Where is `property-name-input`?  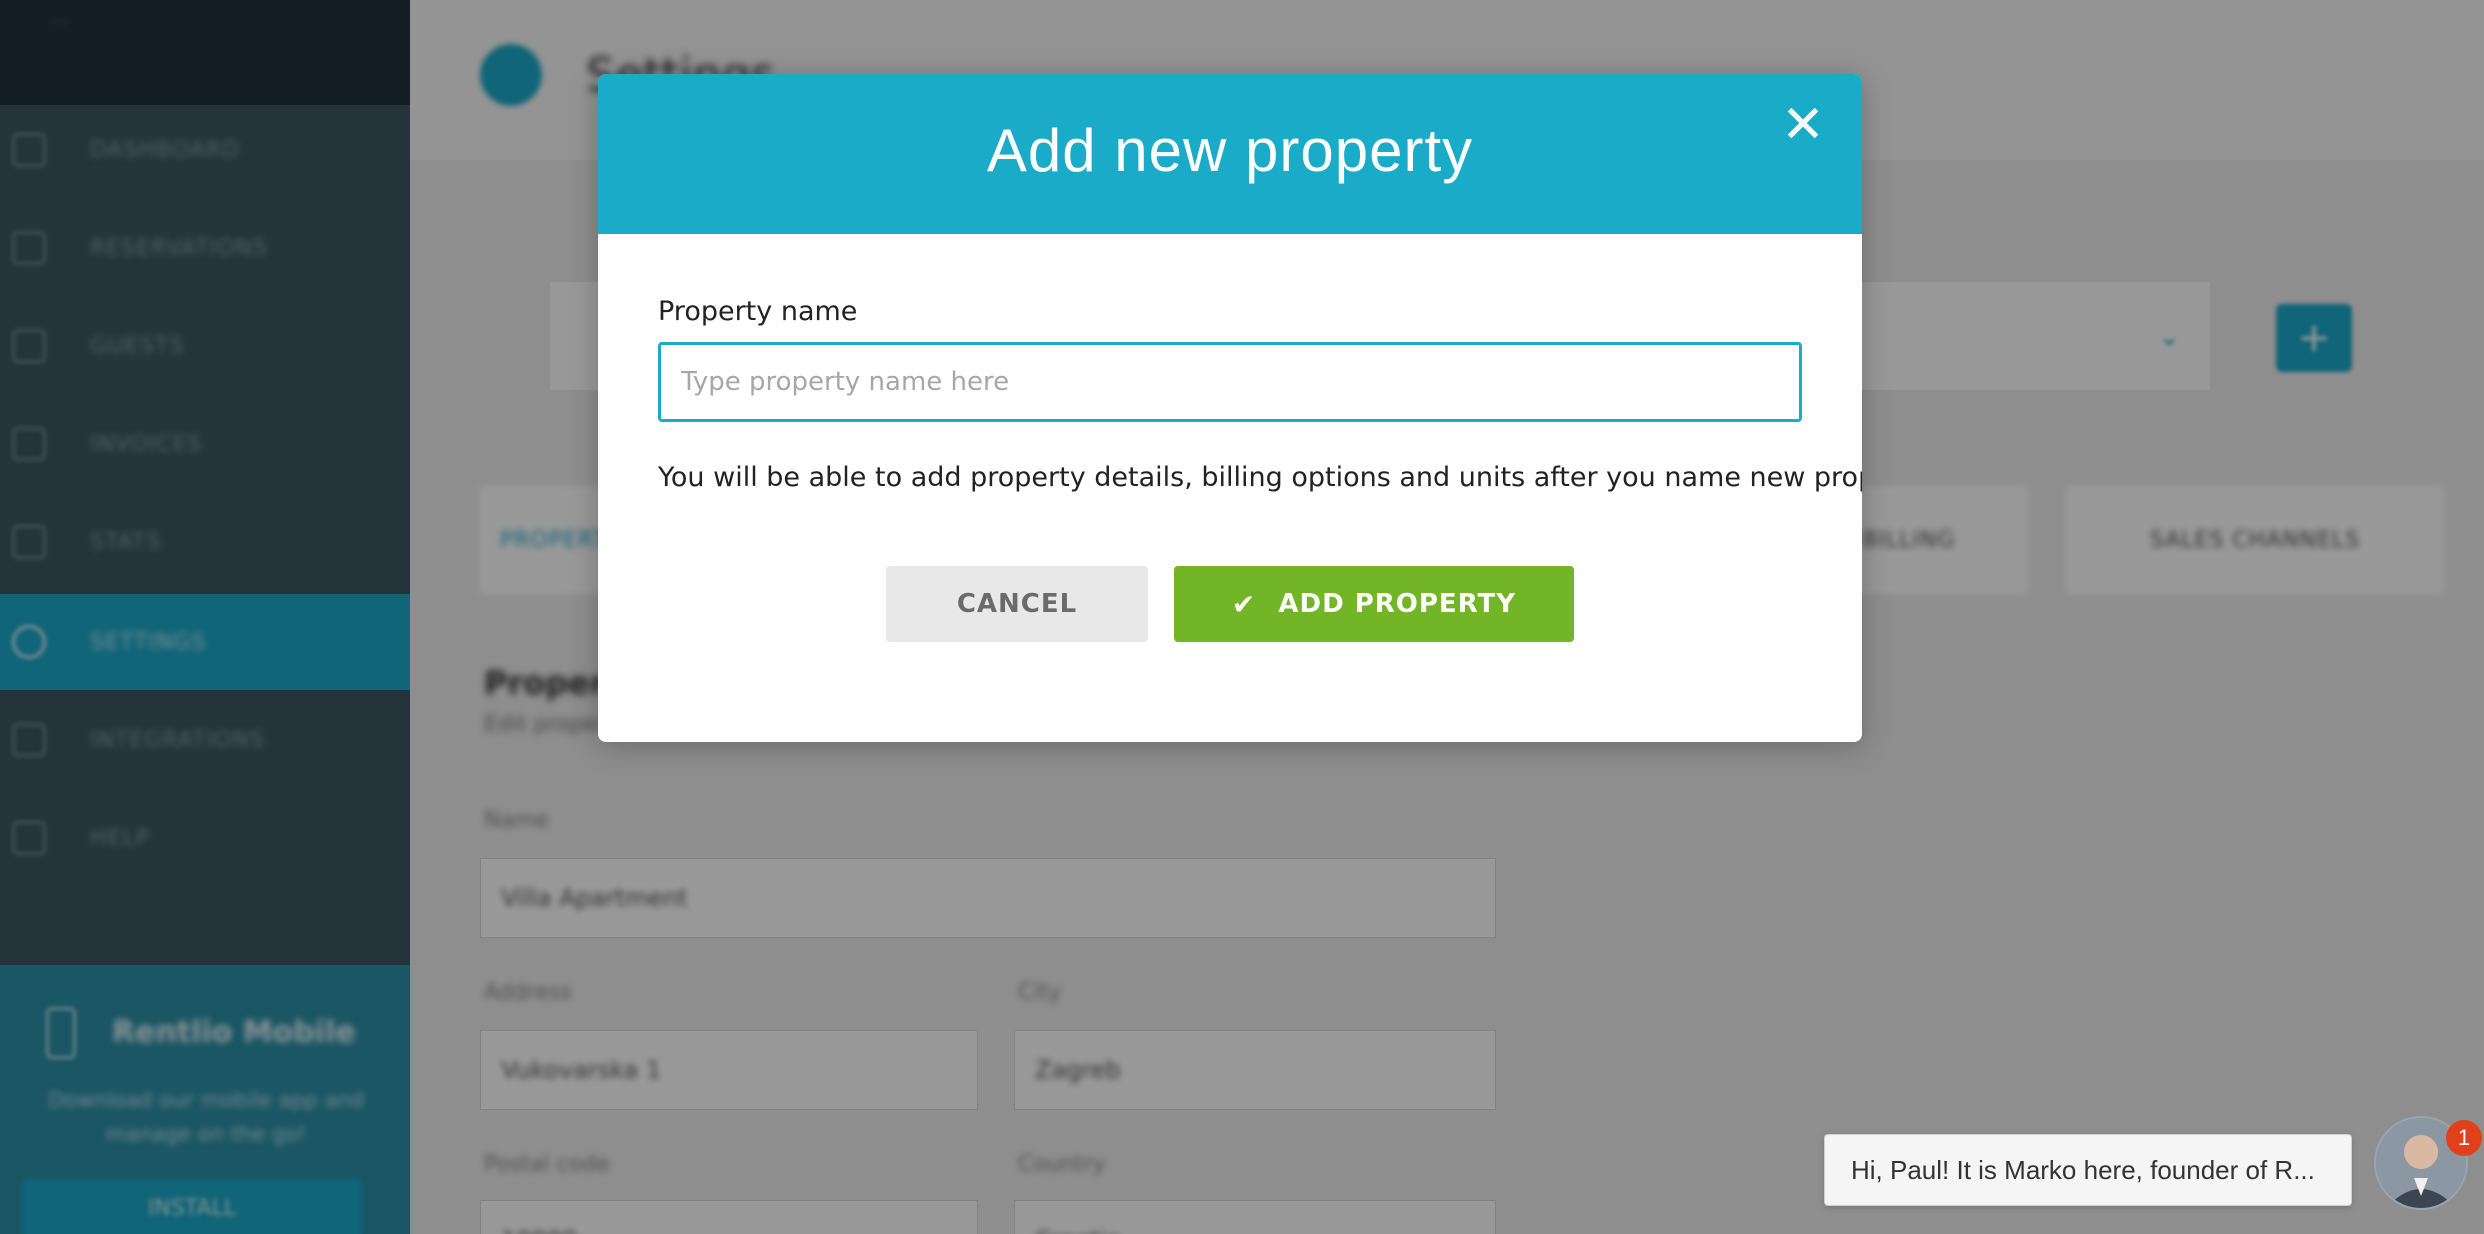
property-name-input is located at coordinates (1230, 382).